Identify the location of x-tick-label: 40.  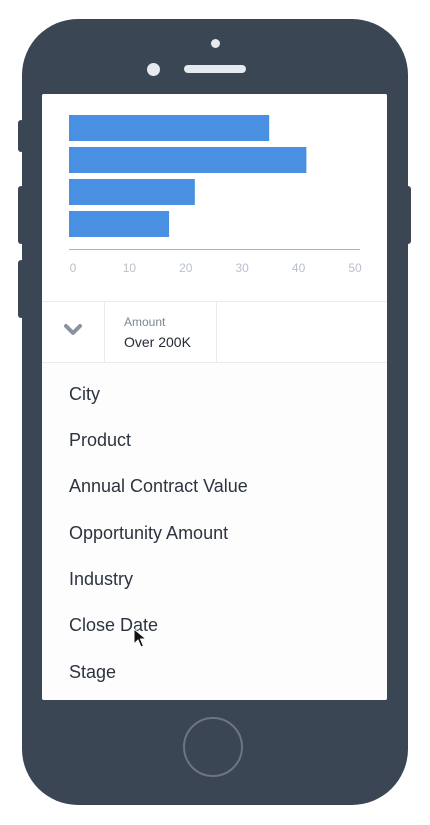
(298, 268).